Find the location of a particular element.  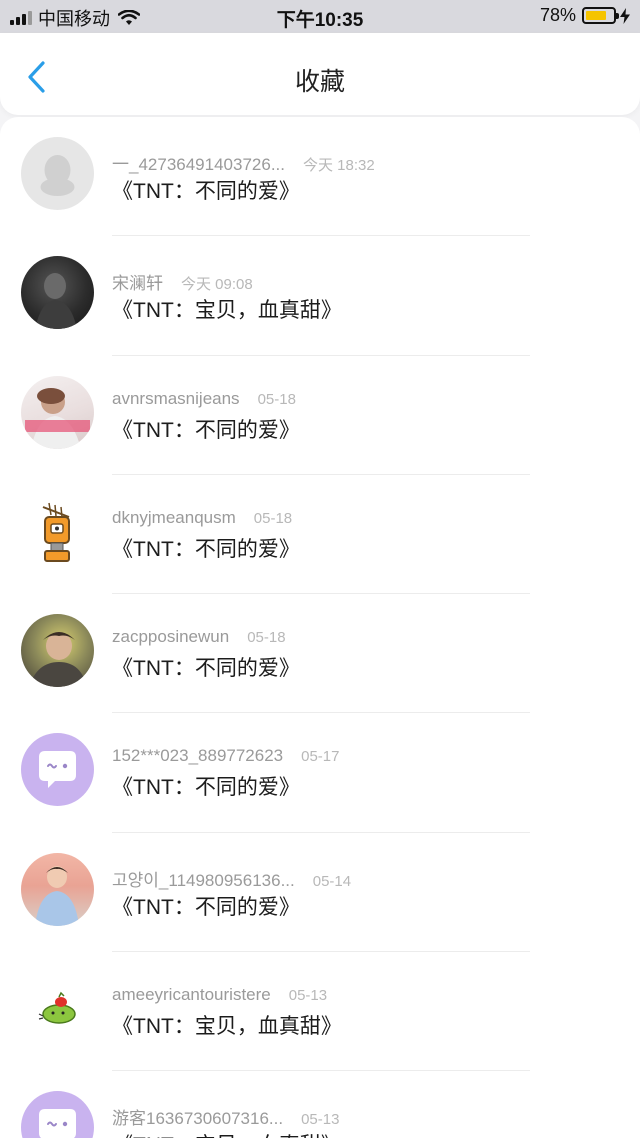

robot-icon is located at coordinates (56, 532).